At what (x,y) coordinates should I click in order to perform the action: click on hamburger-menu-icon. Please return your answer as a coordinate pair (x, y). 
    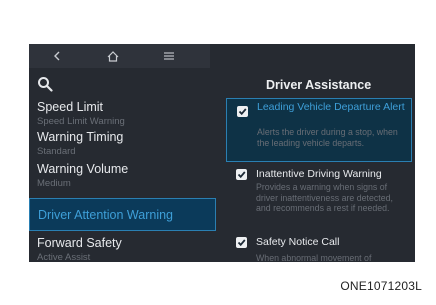
    Looking at the image, I should click on (169, 56).